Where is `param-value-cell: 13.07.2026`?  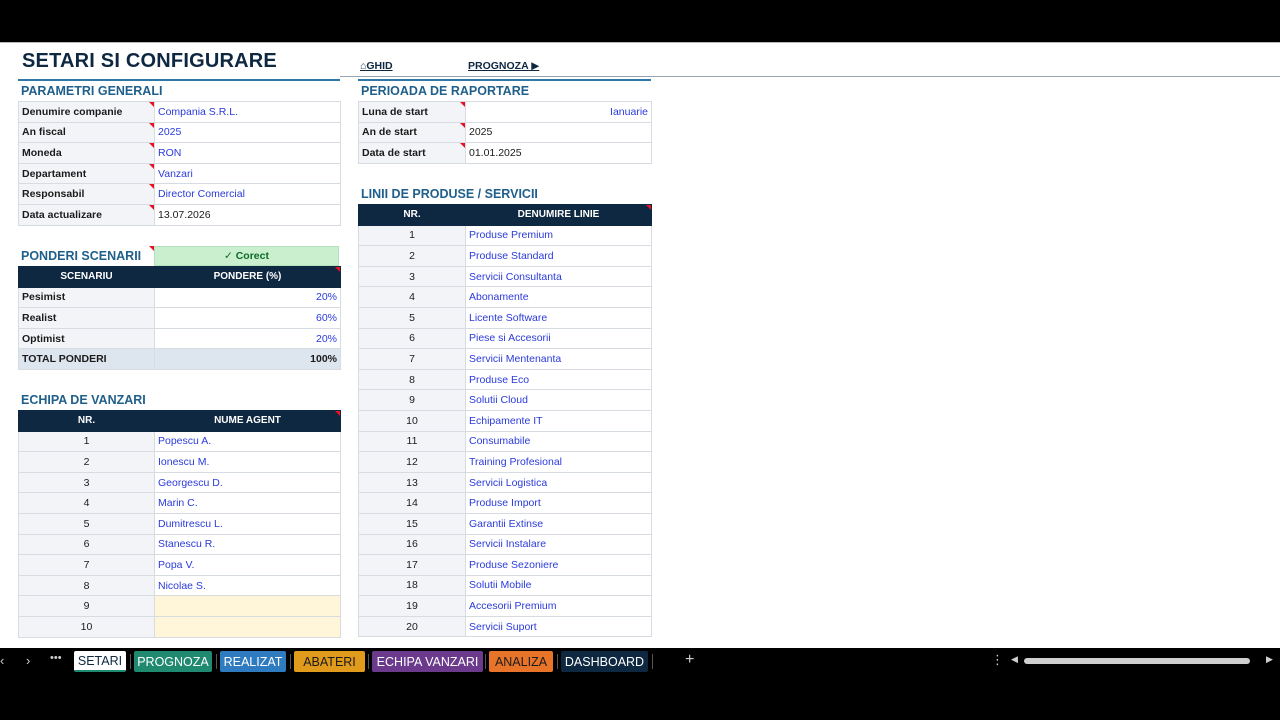
param-value-cell: 13.07.2026 is located at coordinates (247, 214).